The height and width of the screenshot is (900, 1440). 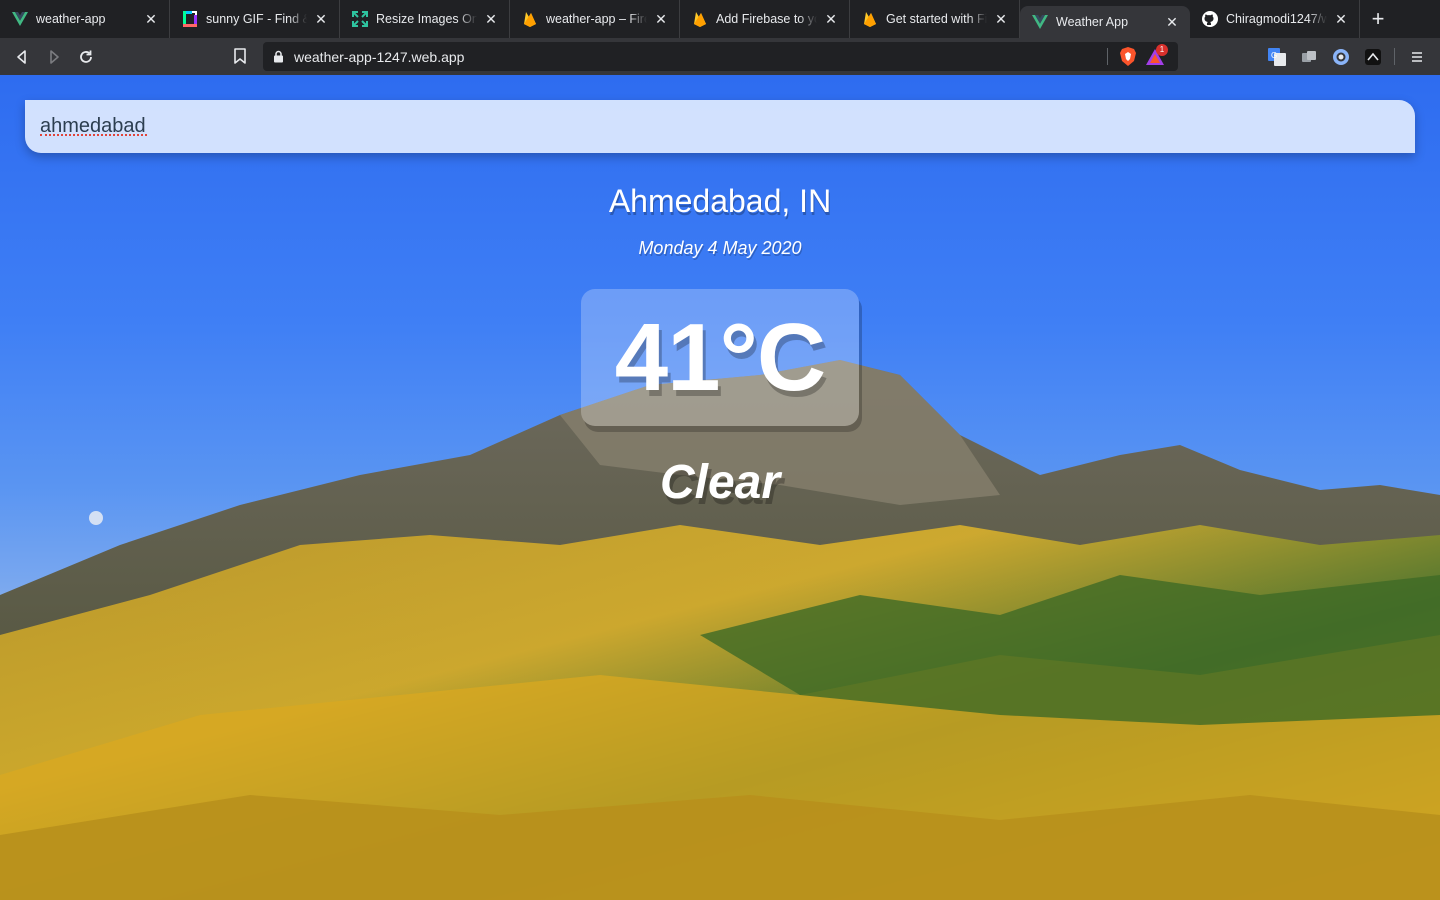 I want to click on reload-icon, so click(x=86, y=56).